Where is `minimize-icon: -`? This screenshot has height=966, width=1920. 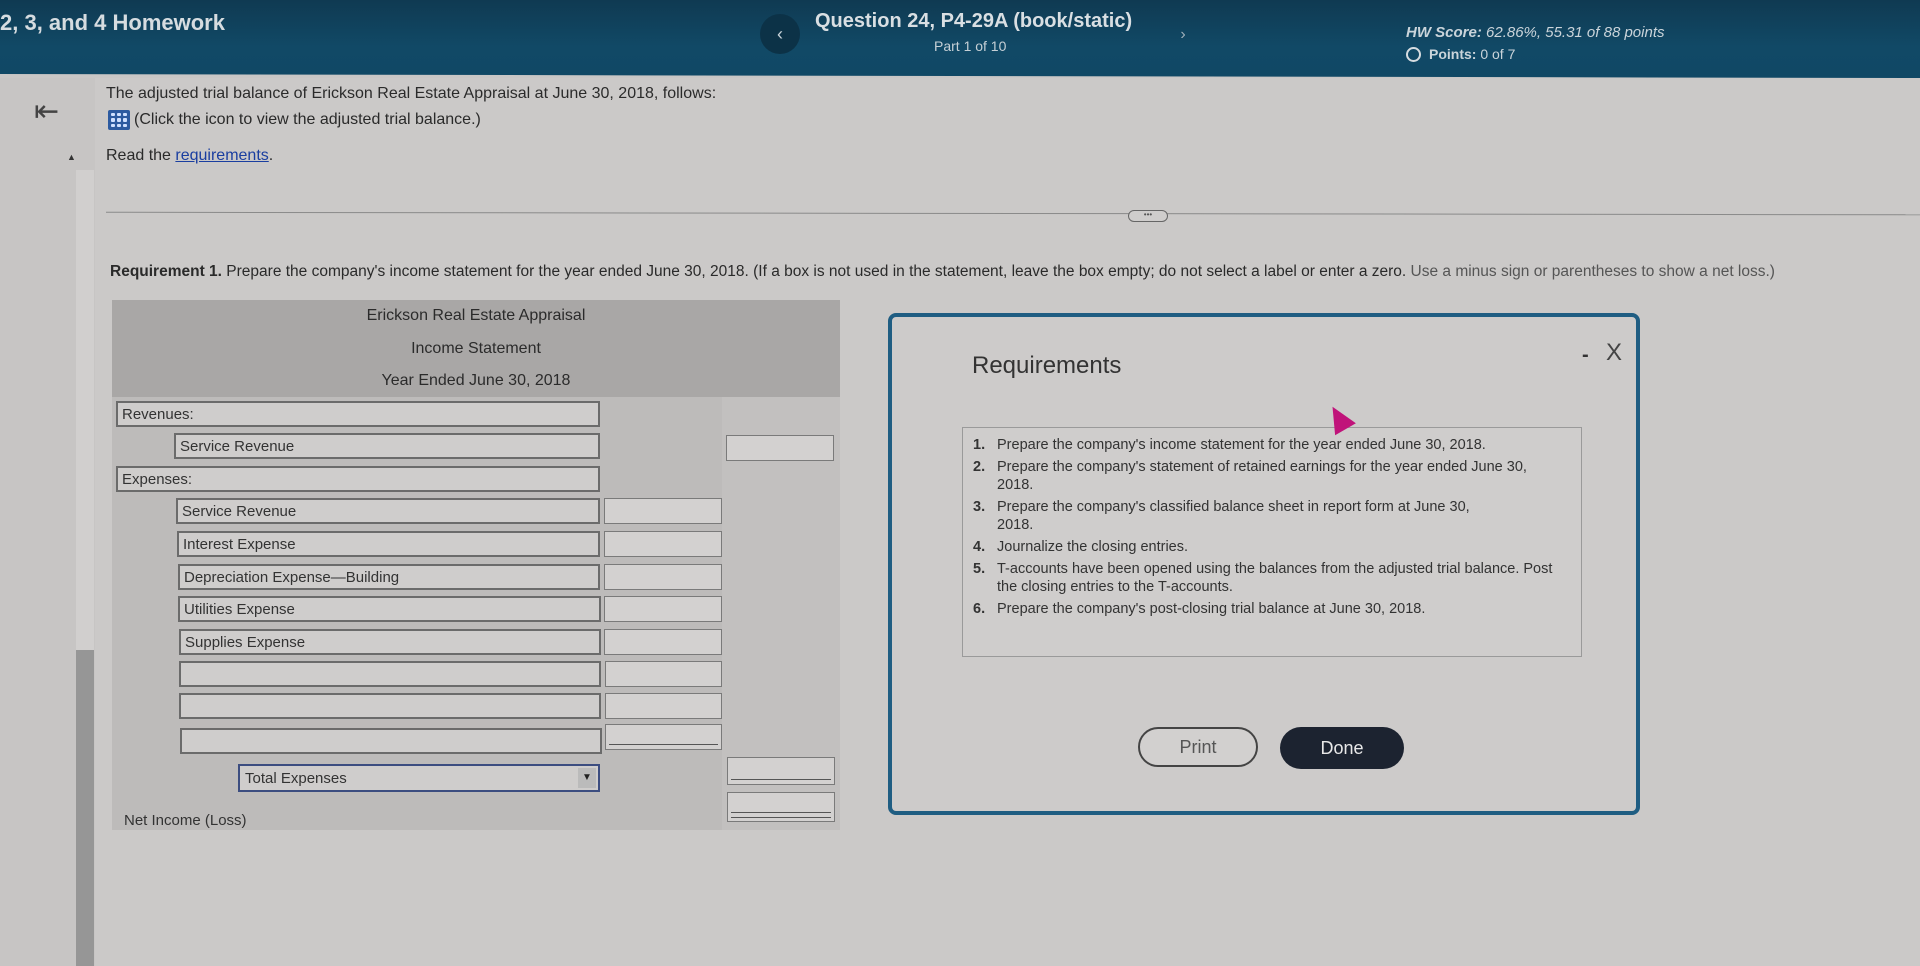
minimize-icon: - is located at coordinates (1585, 355).